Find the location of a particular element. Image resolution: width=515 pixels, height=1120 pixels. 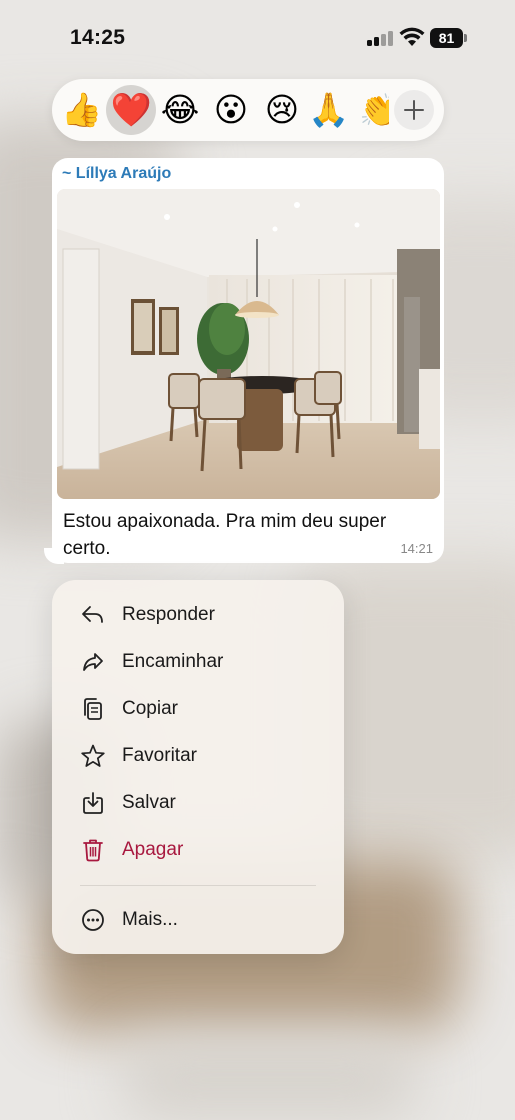

heart-reaction: ❤️ is located at coordinates (131, 110).